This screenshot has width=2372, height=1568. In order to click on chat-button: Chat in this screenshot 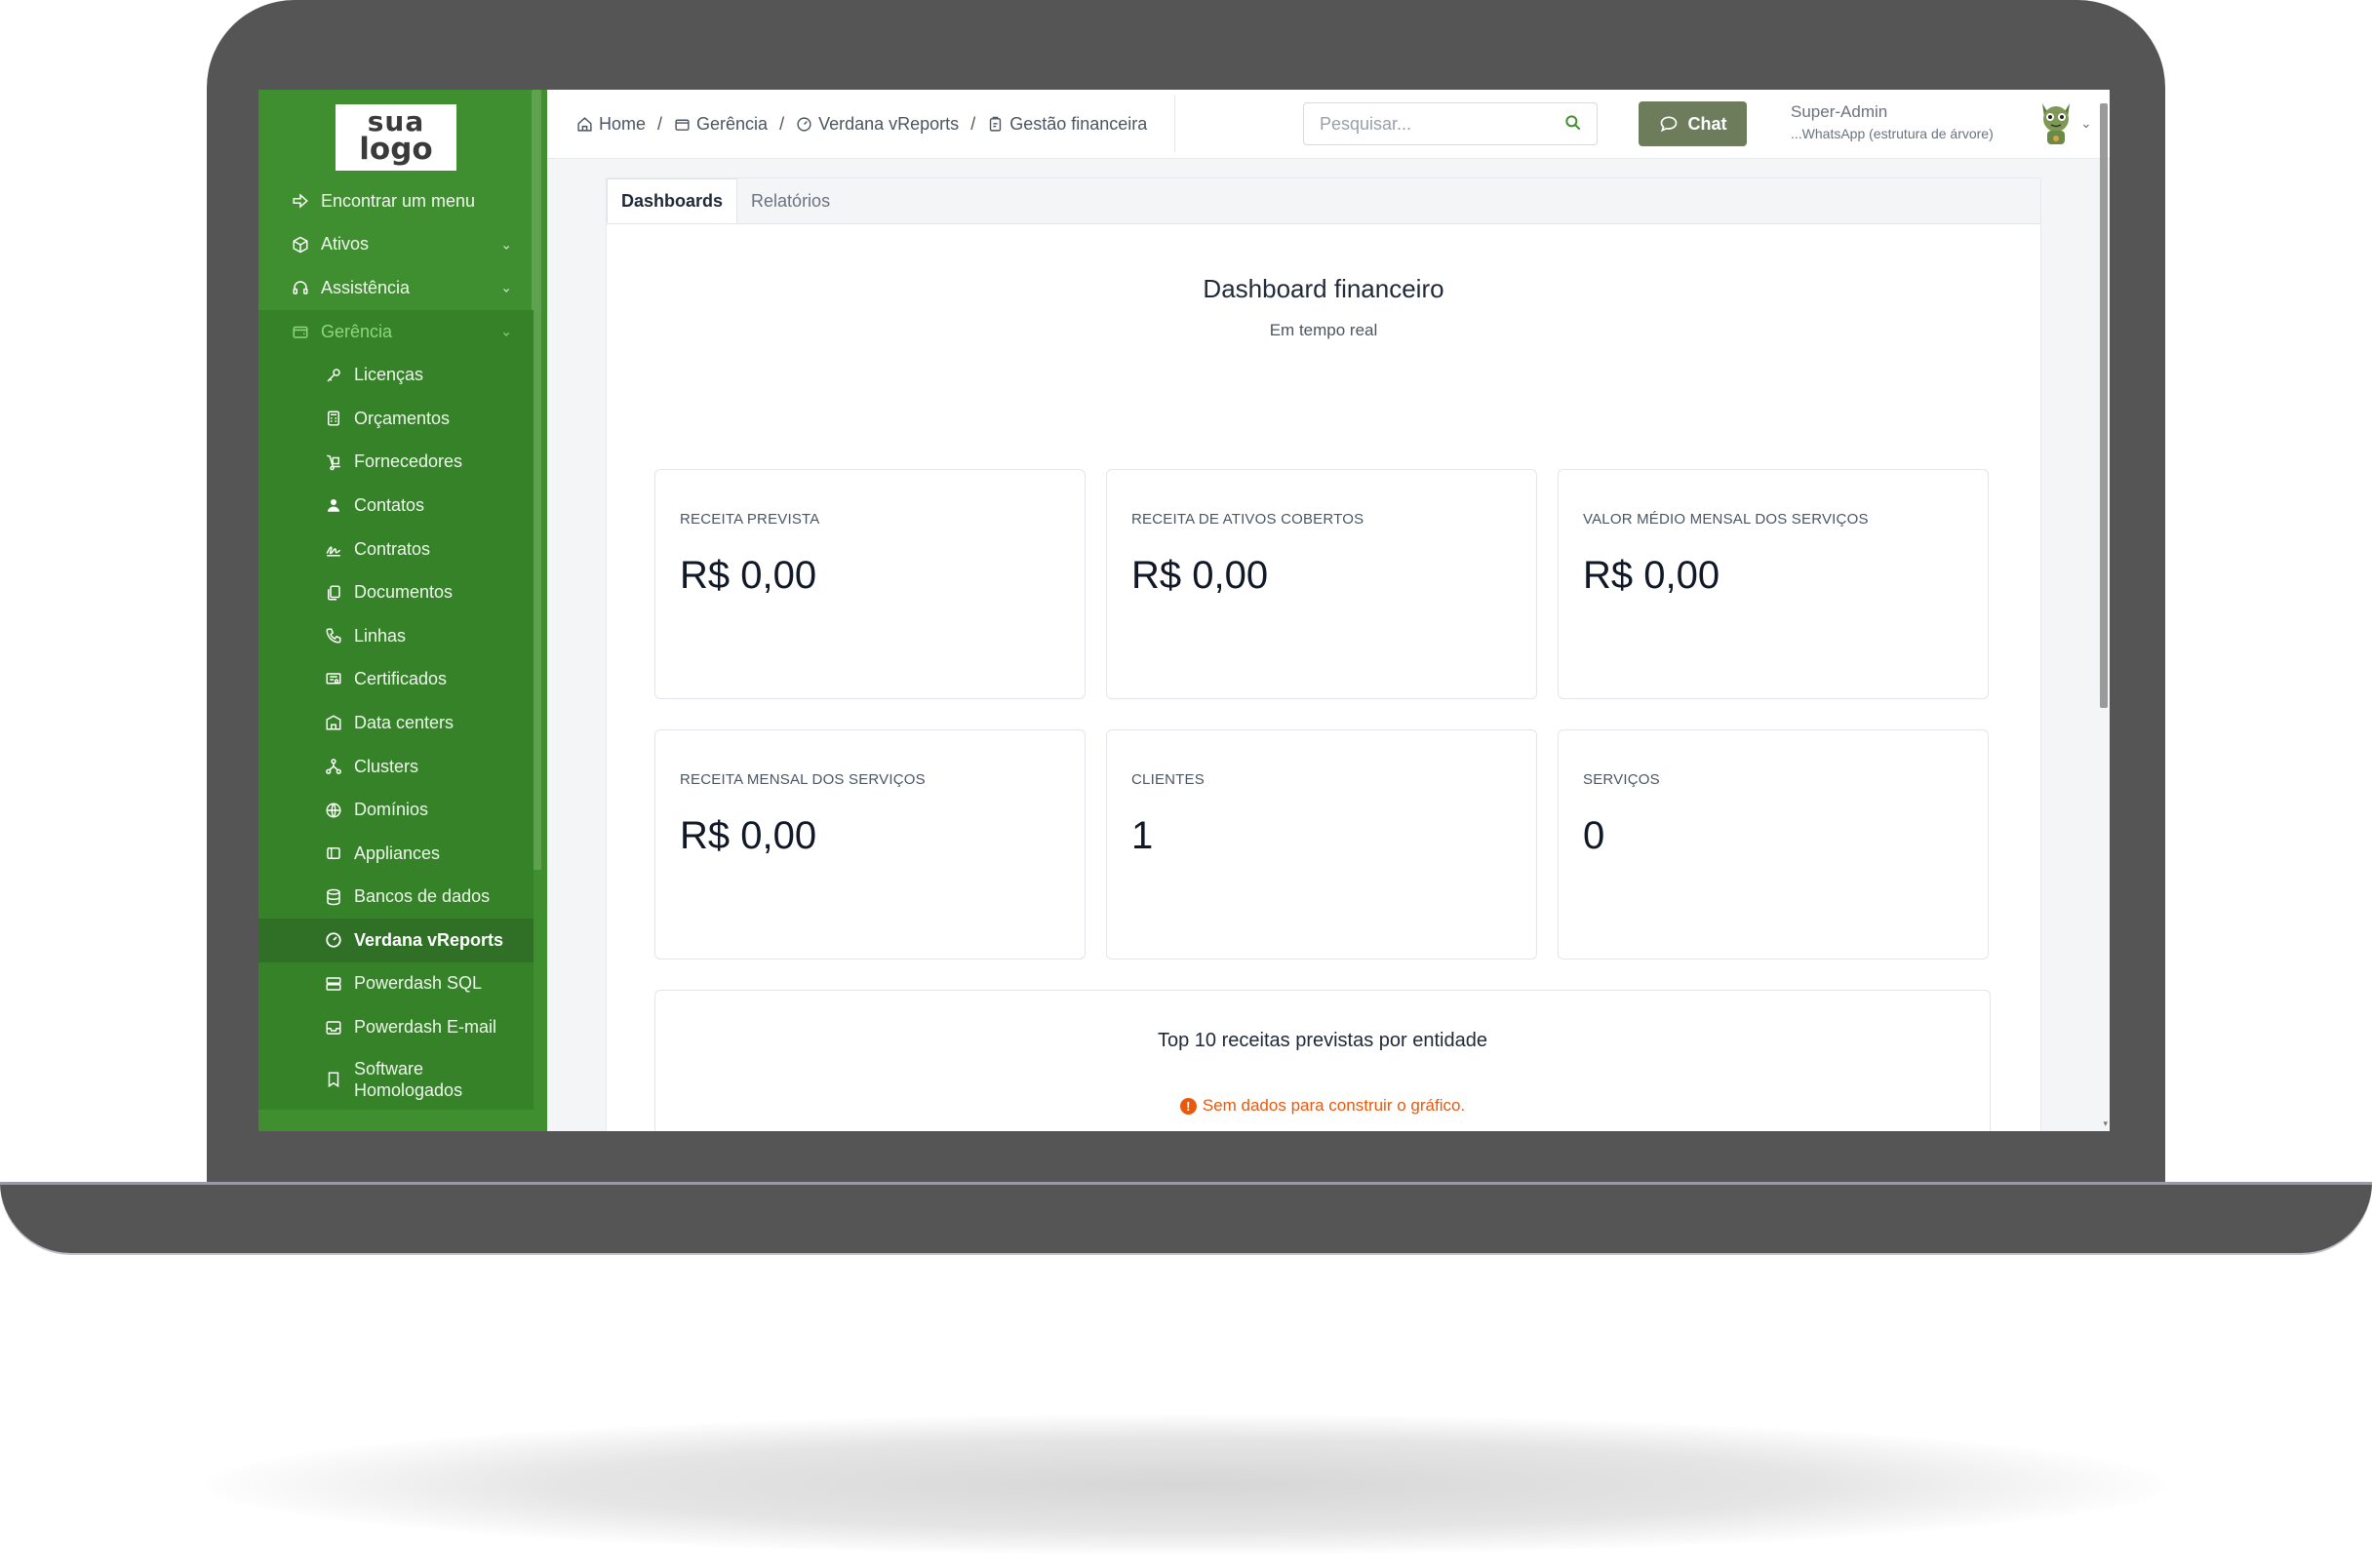, I will do `click(1693, 123)`.